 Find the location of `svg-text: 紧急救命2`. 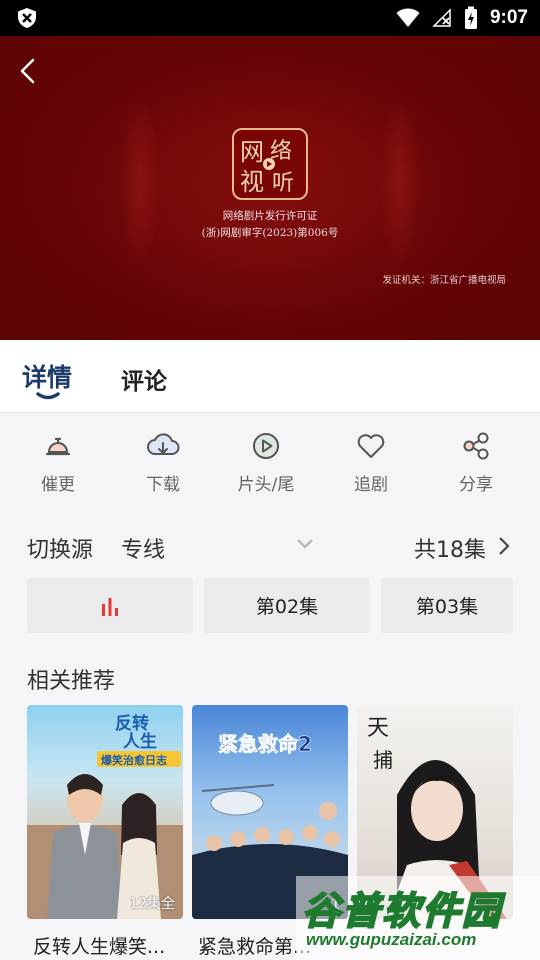

svg-text: 紧急救命2 is located at coordinates (265, 744).